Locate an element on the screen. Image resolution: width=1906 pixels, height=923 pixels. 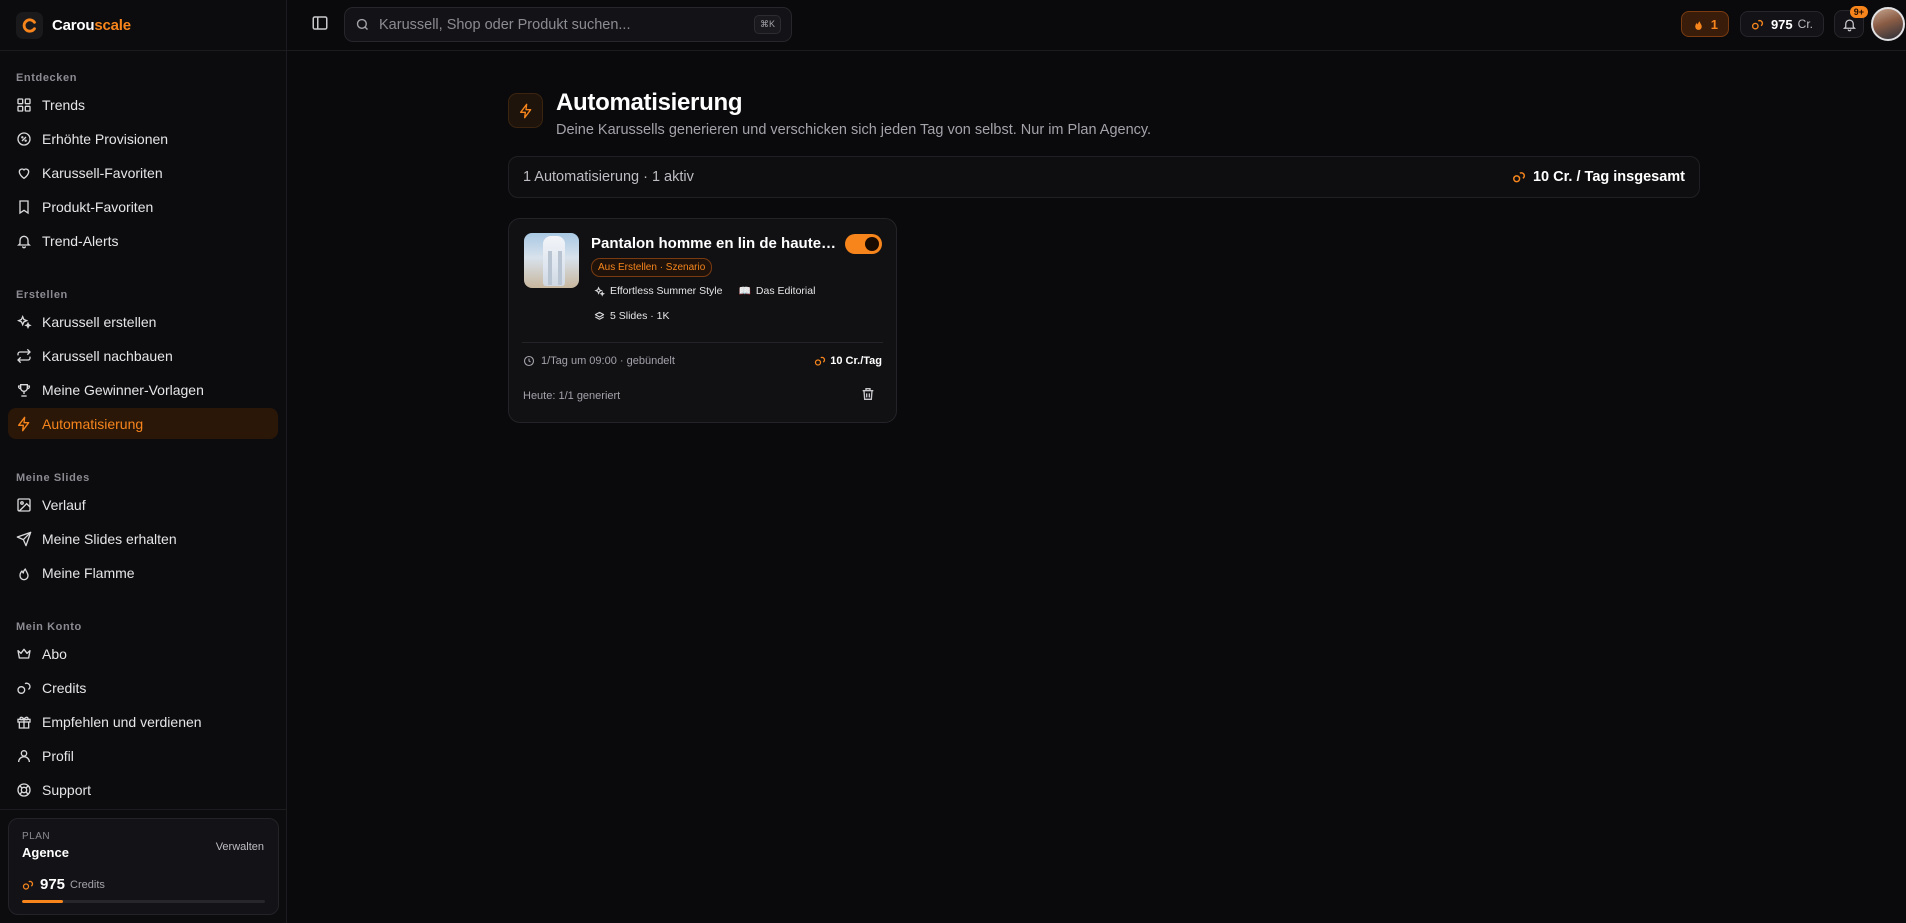
grid-icon is located at coordinates (24, 105).